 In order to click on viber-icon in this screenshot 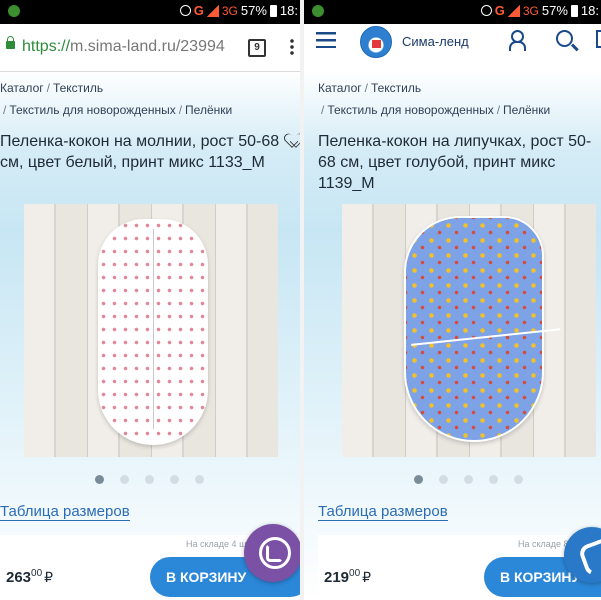, I will do `click(272, 553)`.